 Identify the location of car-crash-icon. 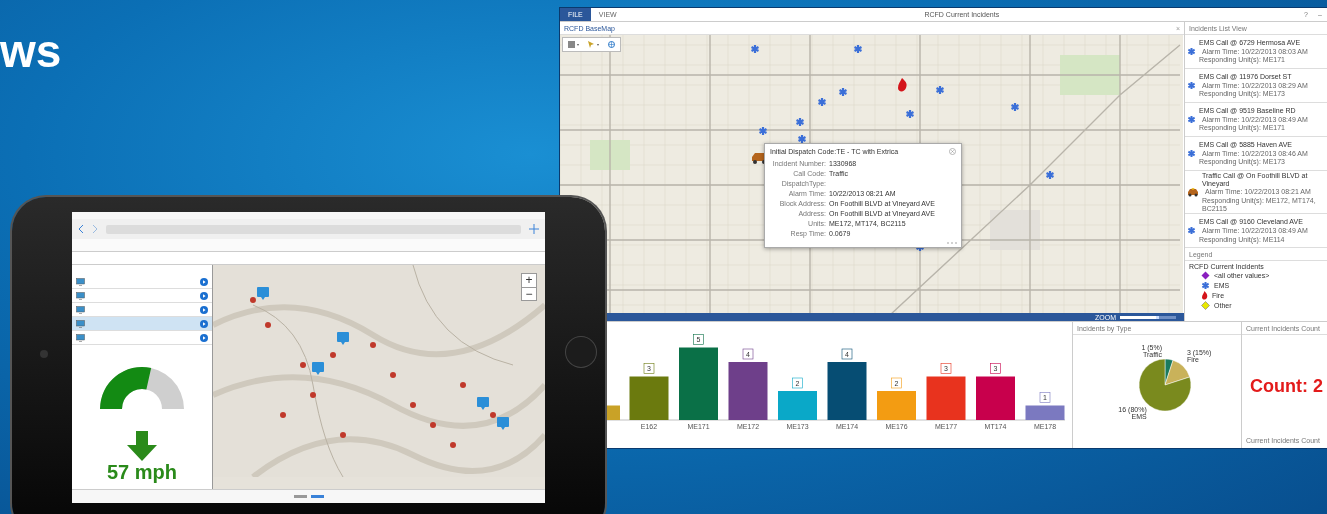
(1193, 192).